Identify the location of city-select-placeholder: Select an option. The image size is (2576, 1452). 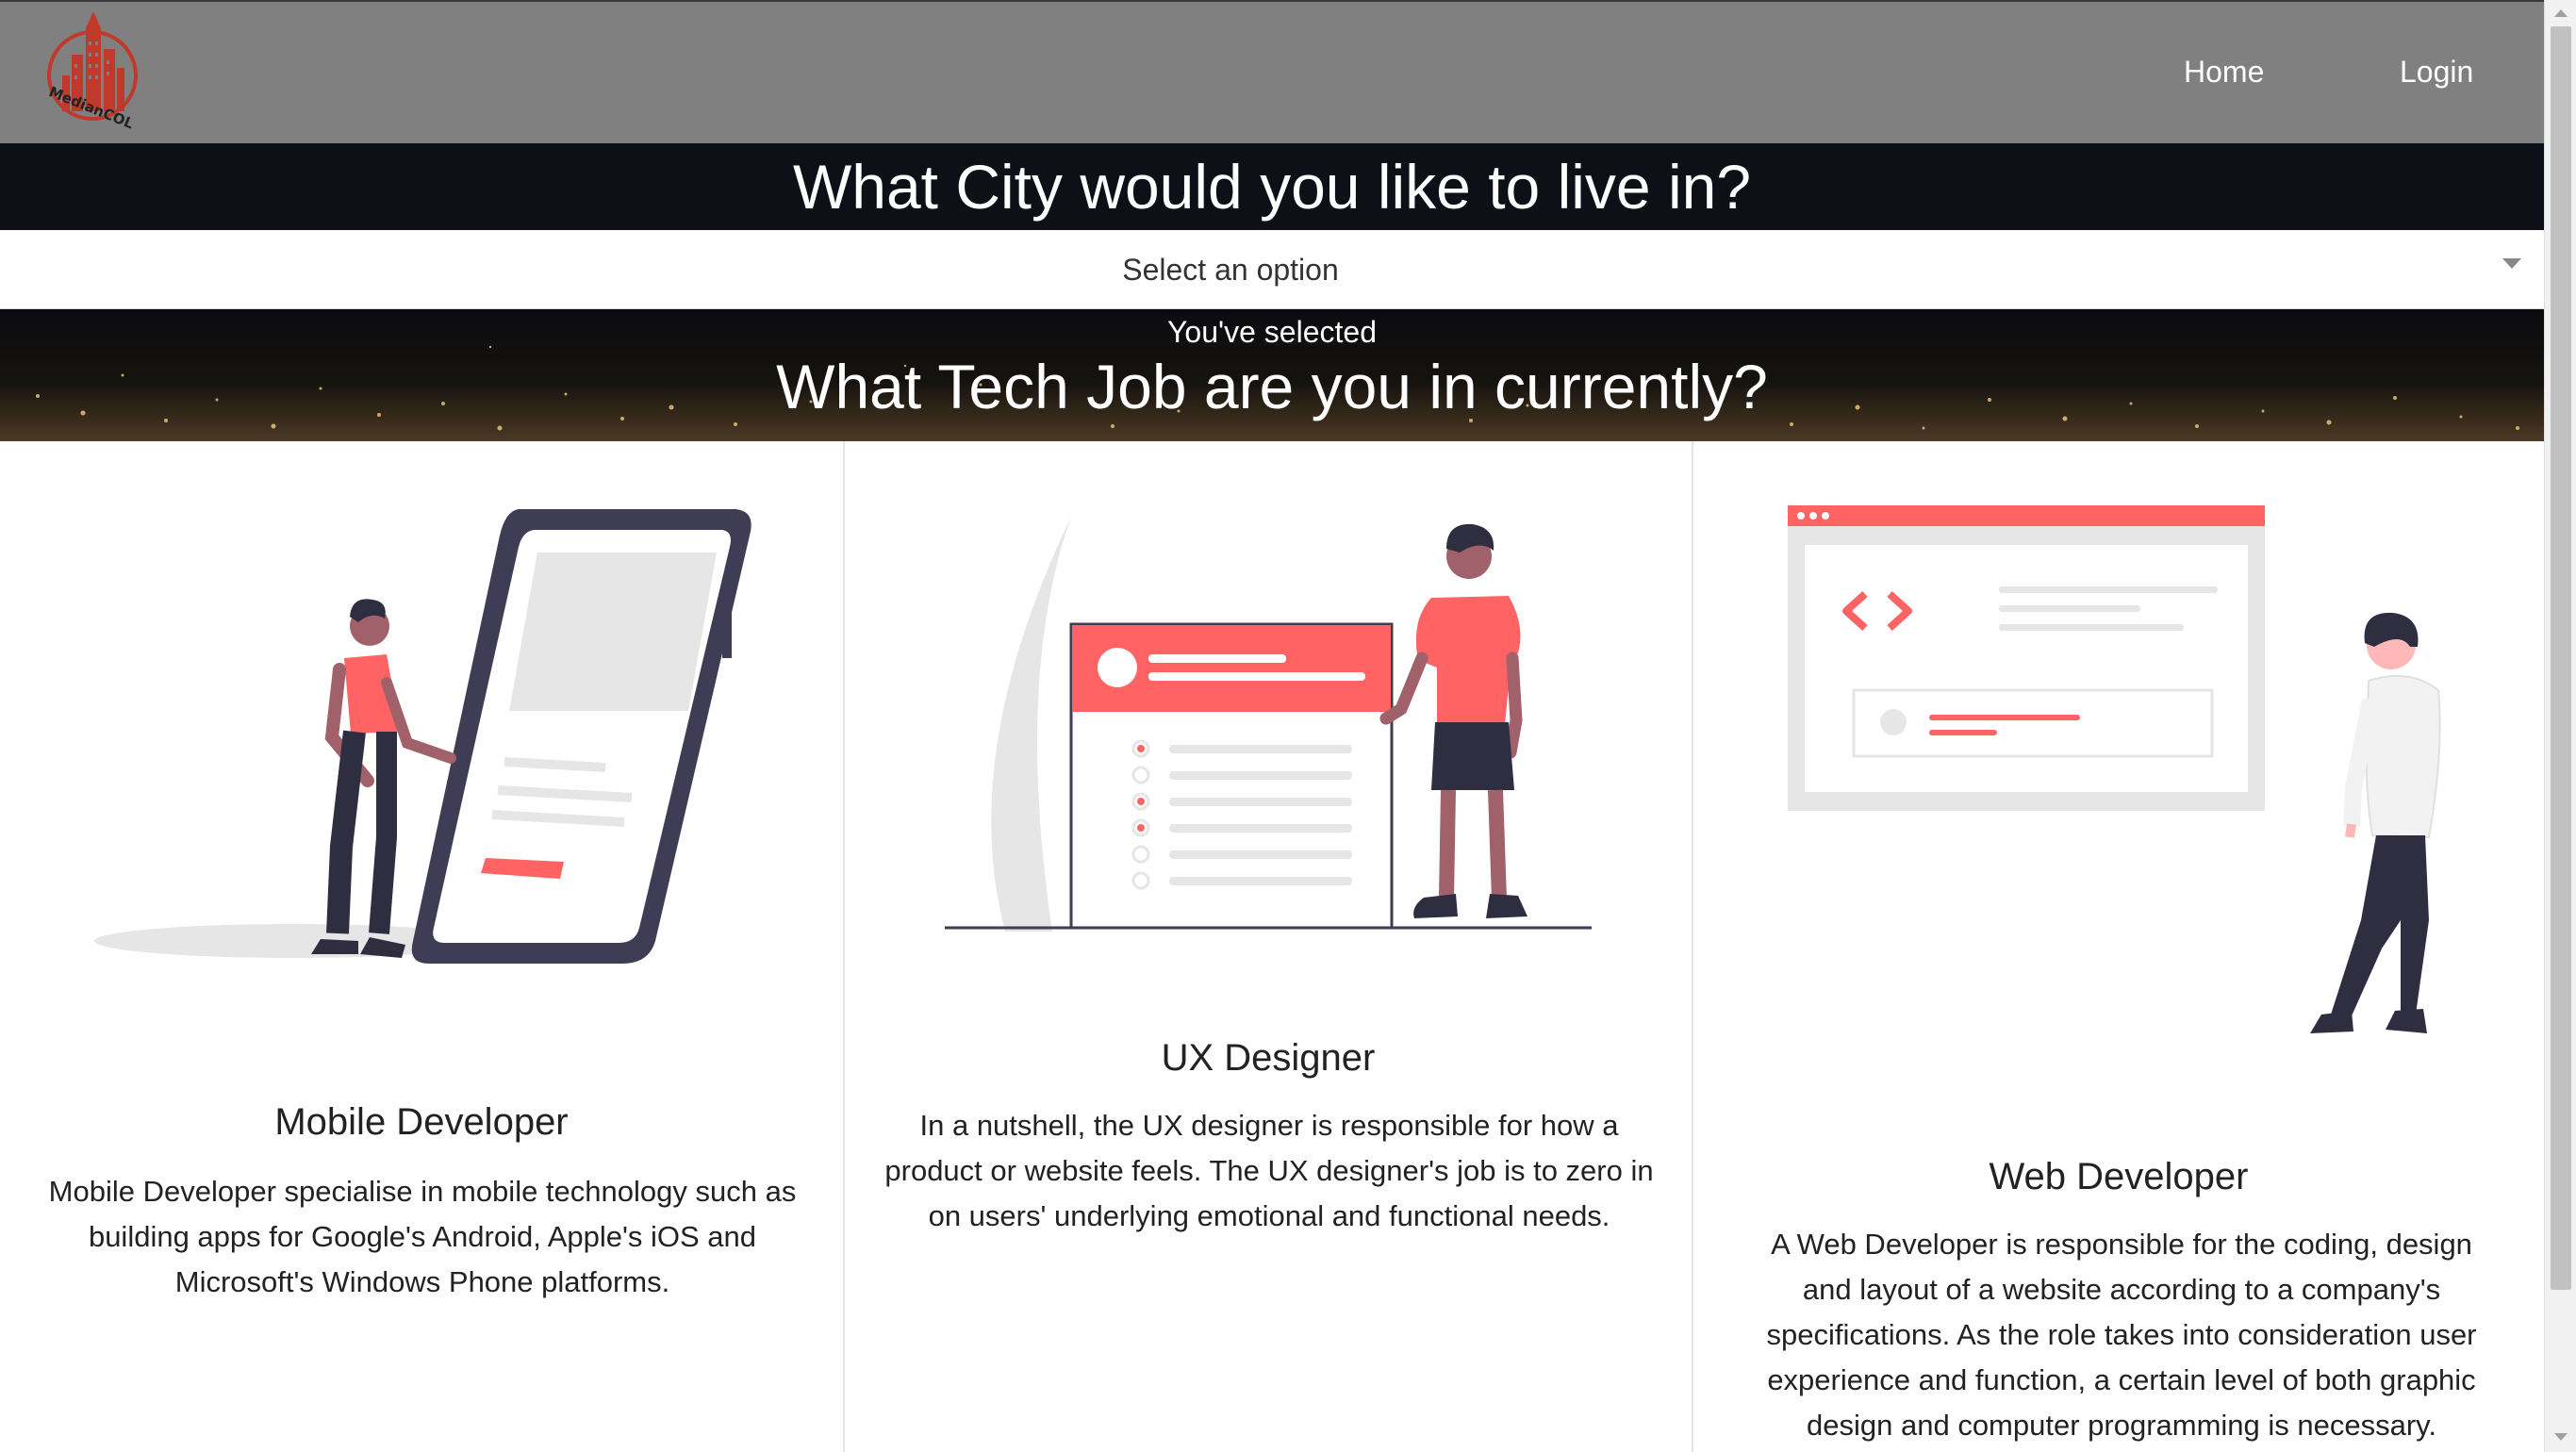
(1230, 270).